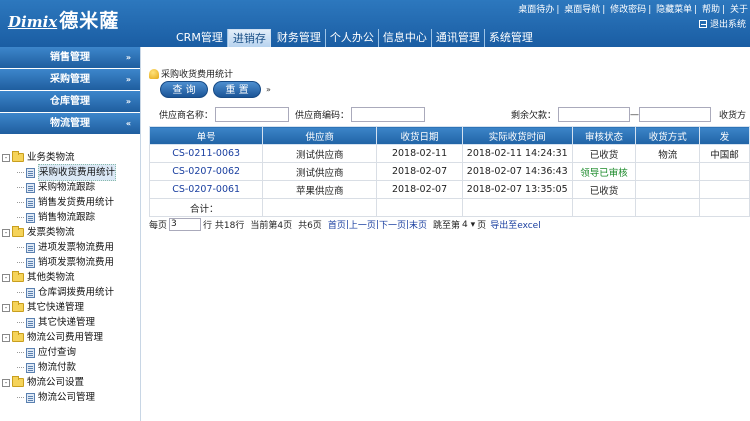 Image resolution: width=750 pixels, height=421 pixels. I want to click on section-label: 物流管理, so click(70, 123).